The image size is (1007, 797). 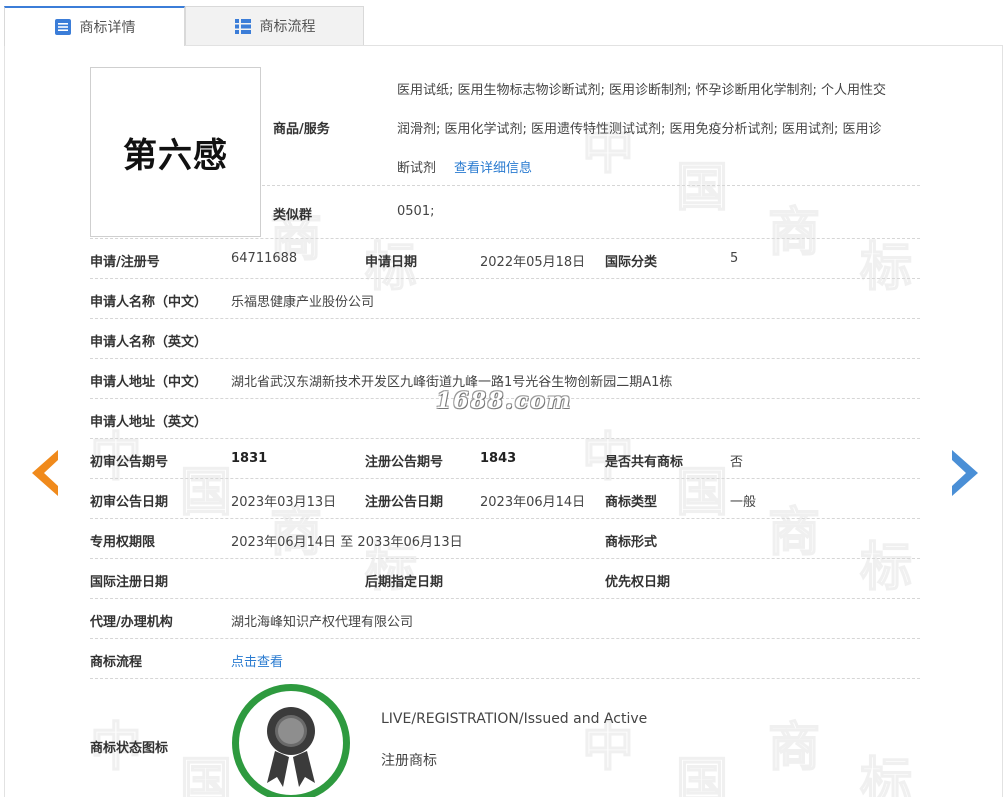 What do you see at coordinates (631, 542) in the screenshot?
I see `tm-form-label: 商标形式` at bounding box center [631, 542].